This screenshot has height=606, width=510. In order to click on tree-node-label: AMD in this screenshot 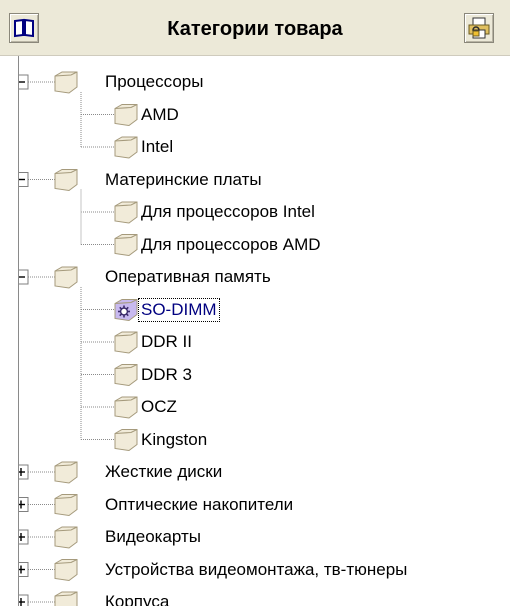, I will do `click(160, 115)`.